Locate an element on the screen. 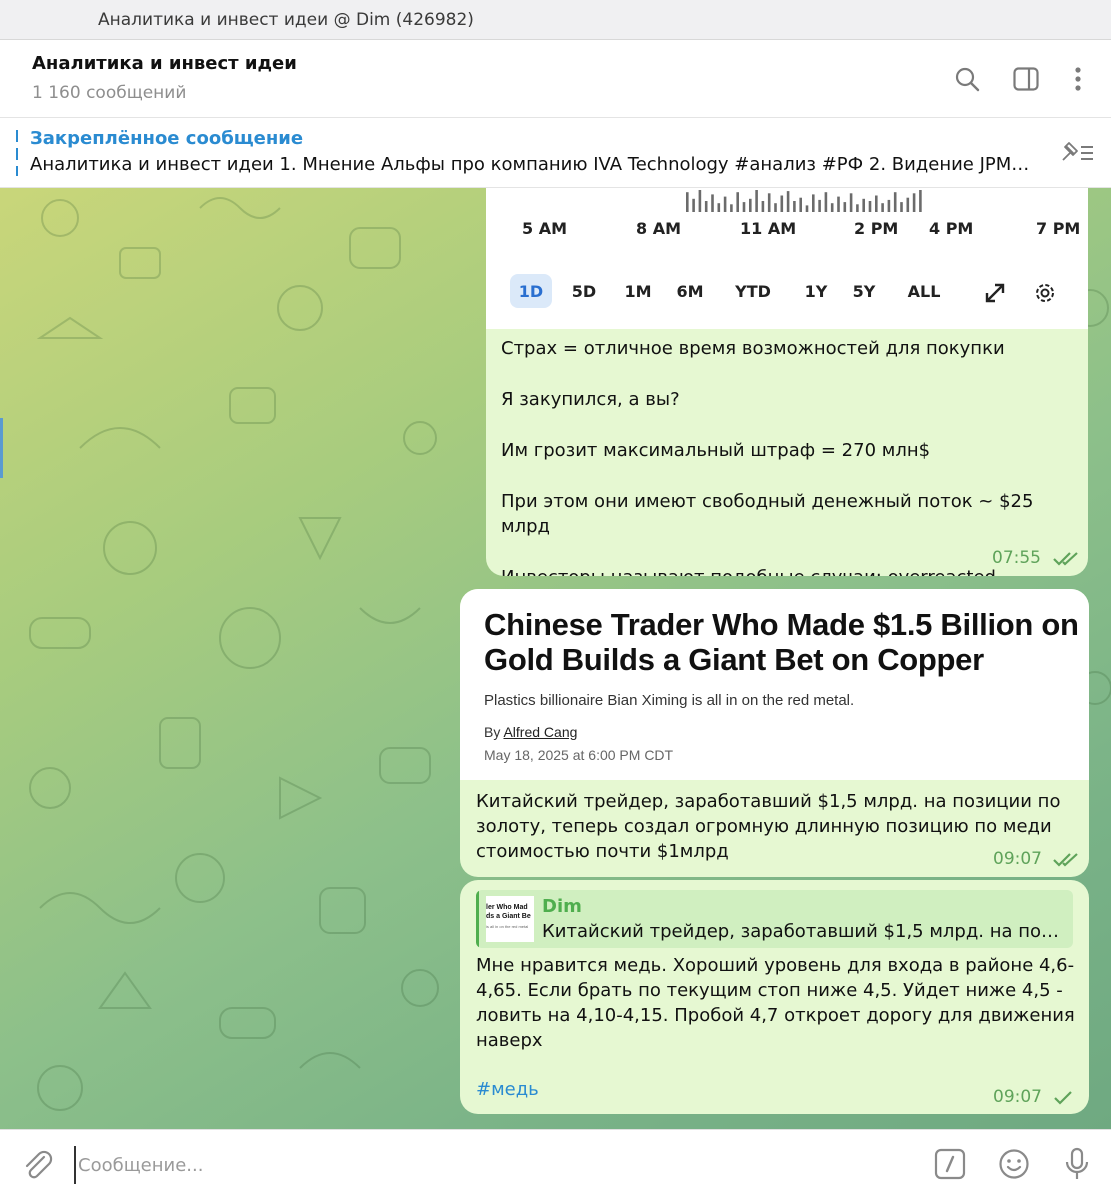  thumb-line: ler Who Mad is located at coordinates (507, 907).